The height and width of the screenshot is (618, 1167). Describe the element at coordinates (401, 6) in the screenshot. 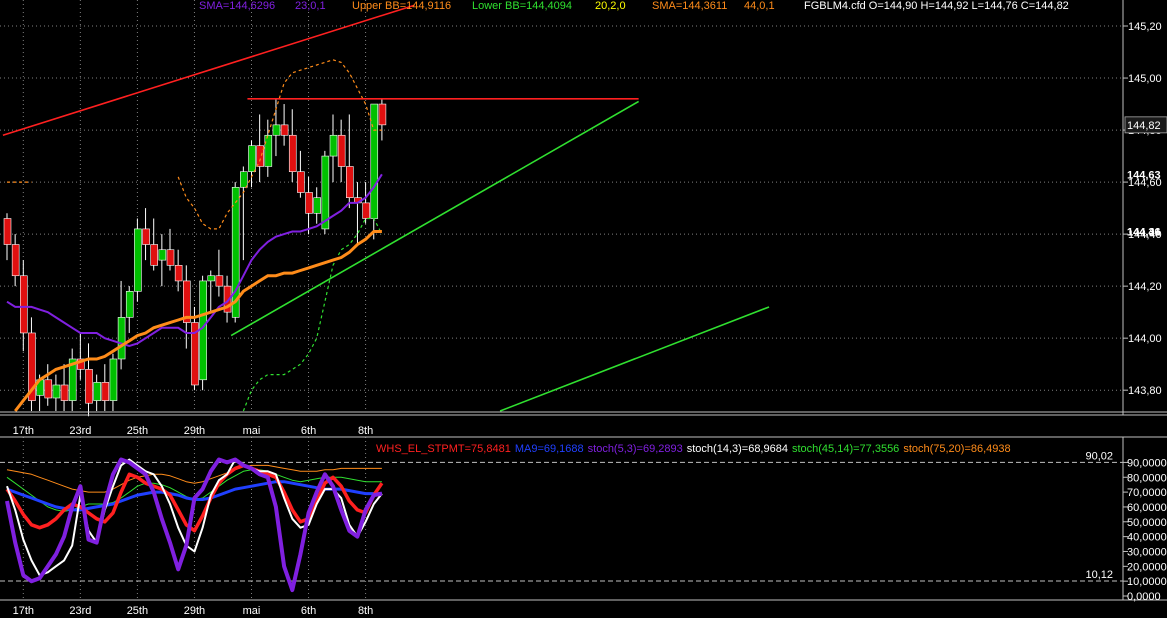

I see `upper-bb-legend: Upper BB=144,9116` at that location.